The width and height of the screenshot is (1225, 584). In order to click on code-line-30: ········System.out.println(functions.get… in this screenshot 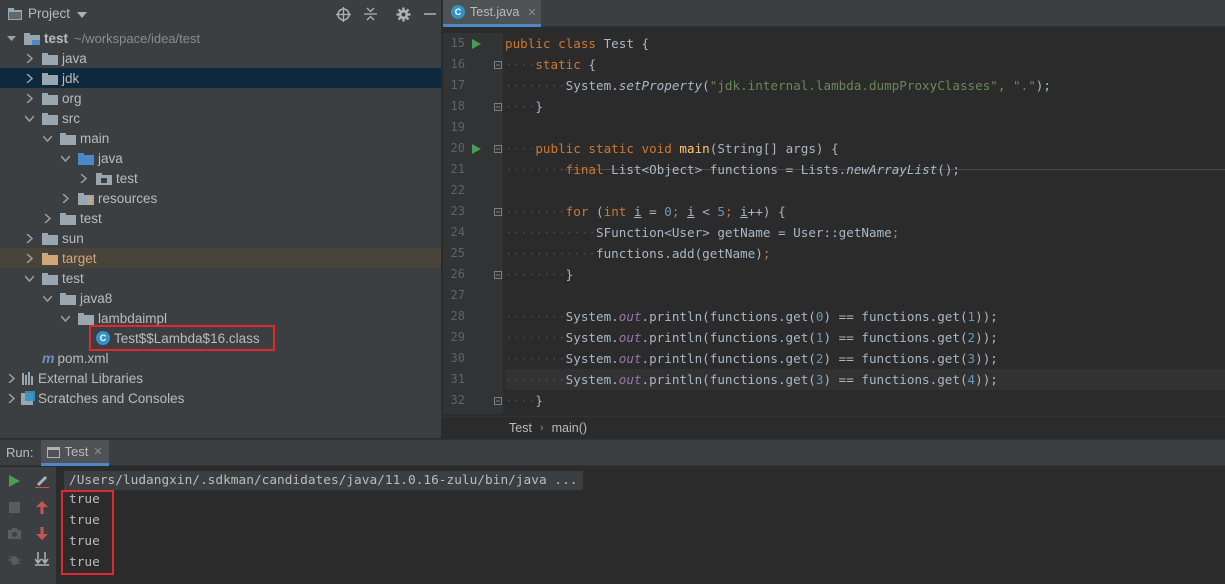, I will do `click(751, 358)`.